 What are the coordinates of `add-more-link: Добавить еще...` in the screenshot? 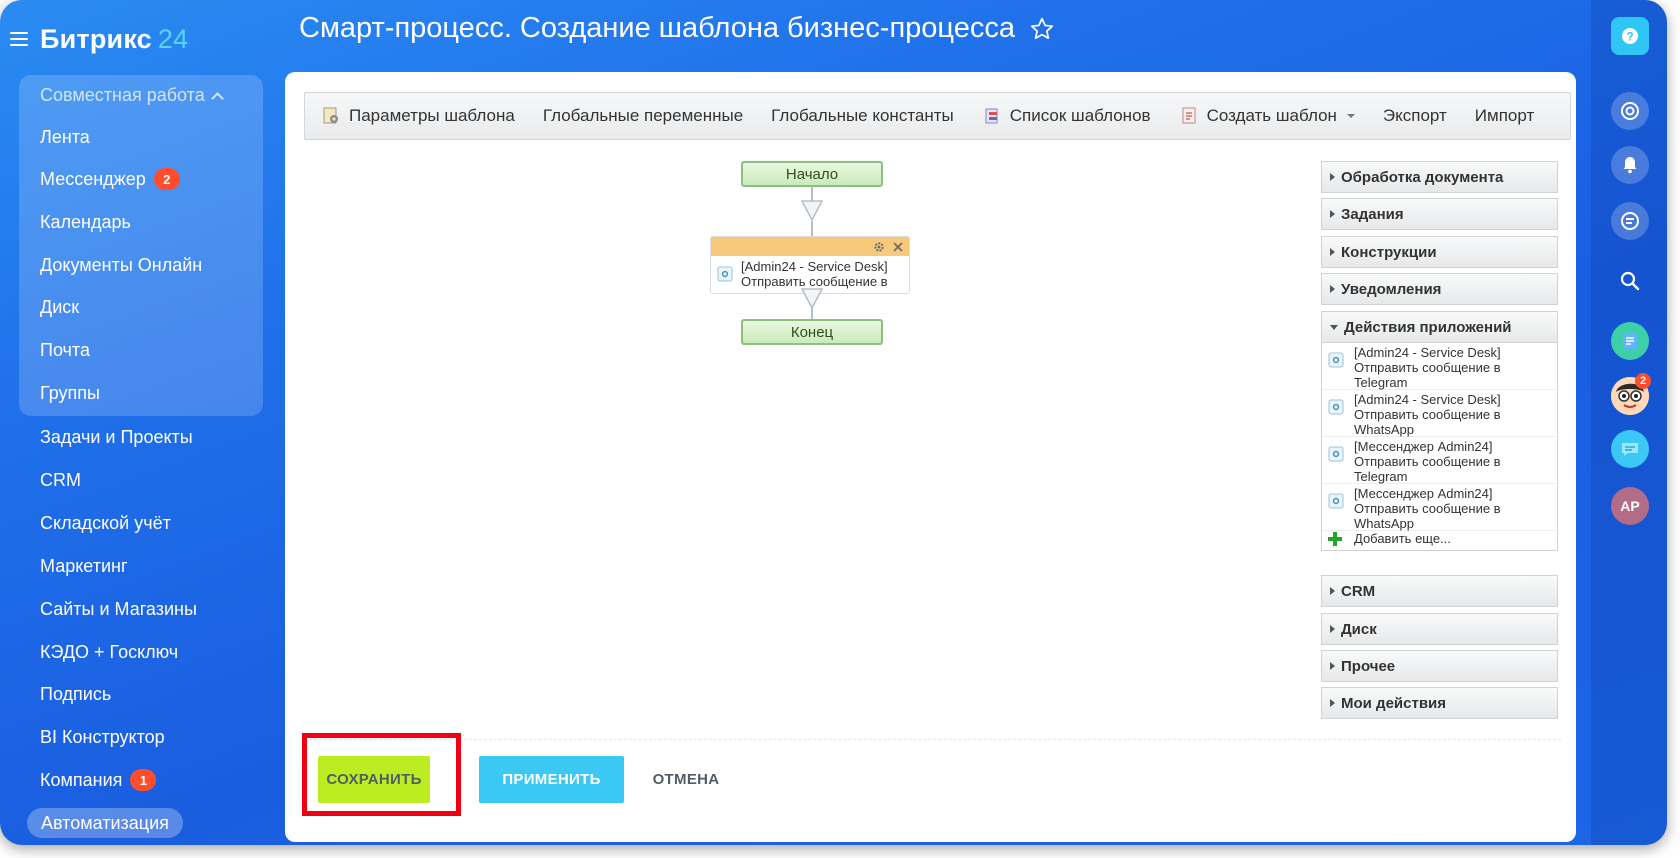 It's located at (1389, 538).